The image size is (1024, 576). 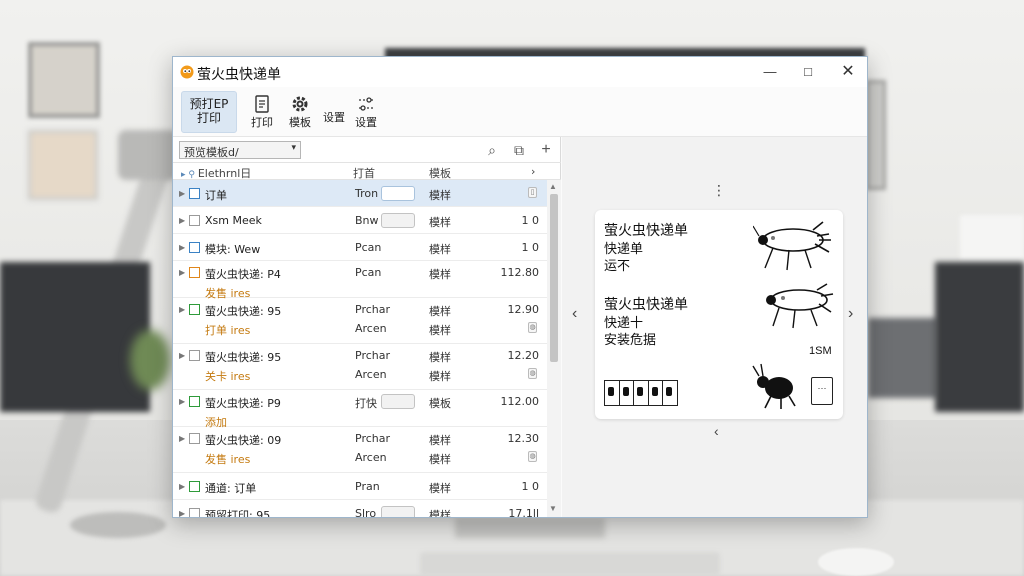 What do you see at coordinates (239, 75) in the screenshot?
I see `window-title: 萤火虫快递单` at bounding box center [239, 75].